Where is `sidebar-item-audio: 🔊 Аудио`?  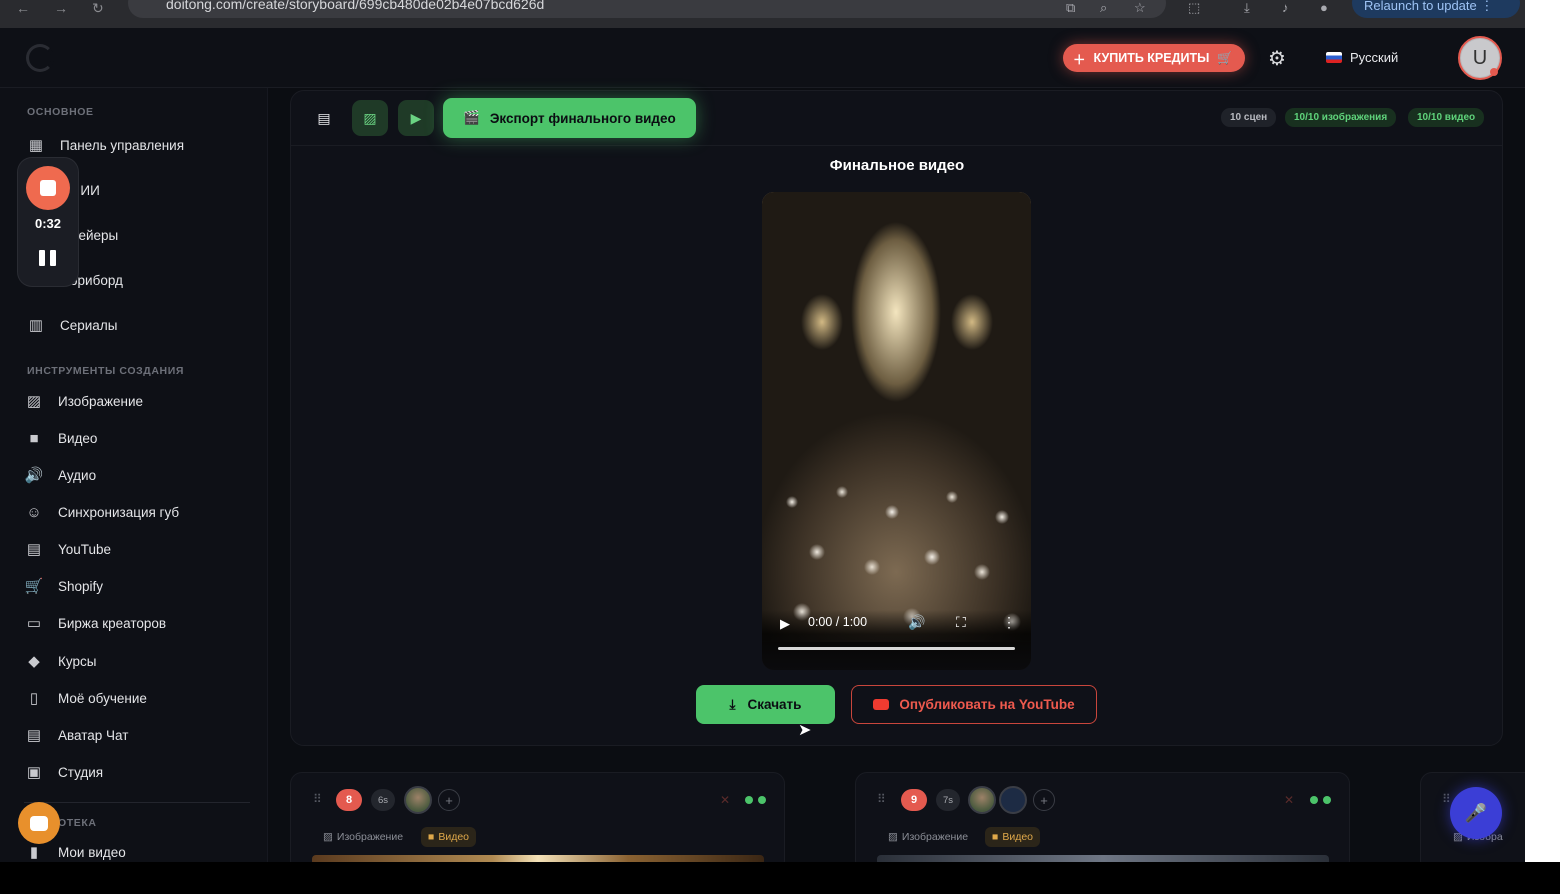 sidebar-item-audio: 🔊 Аудио is located at coordinates (60, 475).